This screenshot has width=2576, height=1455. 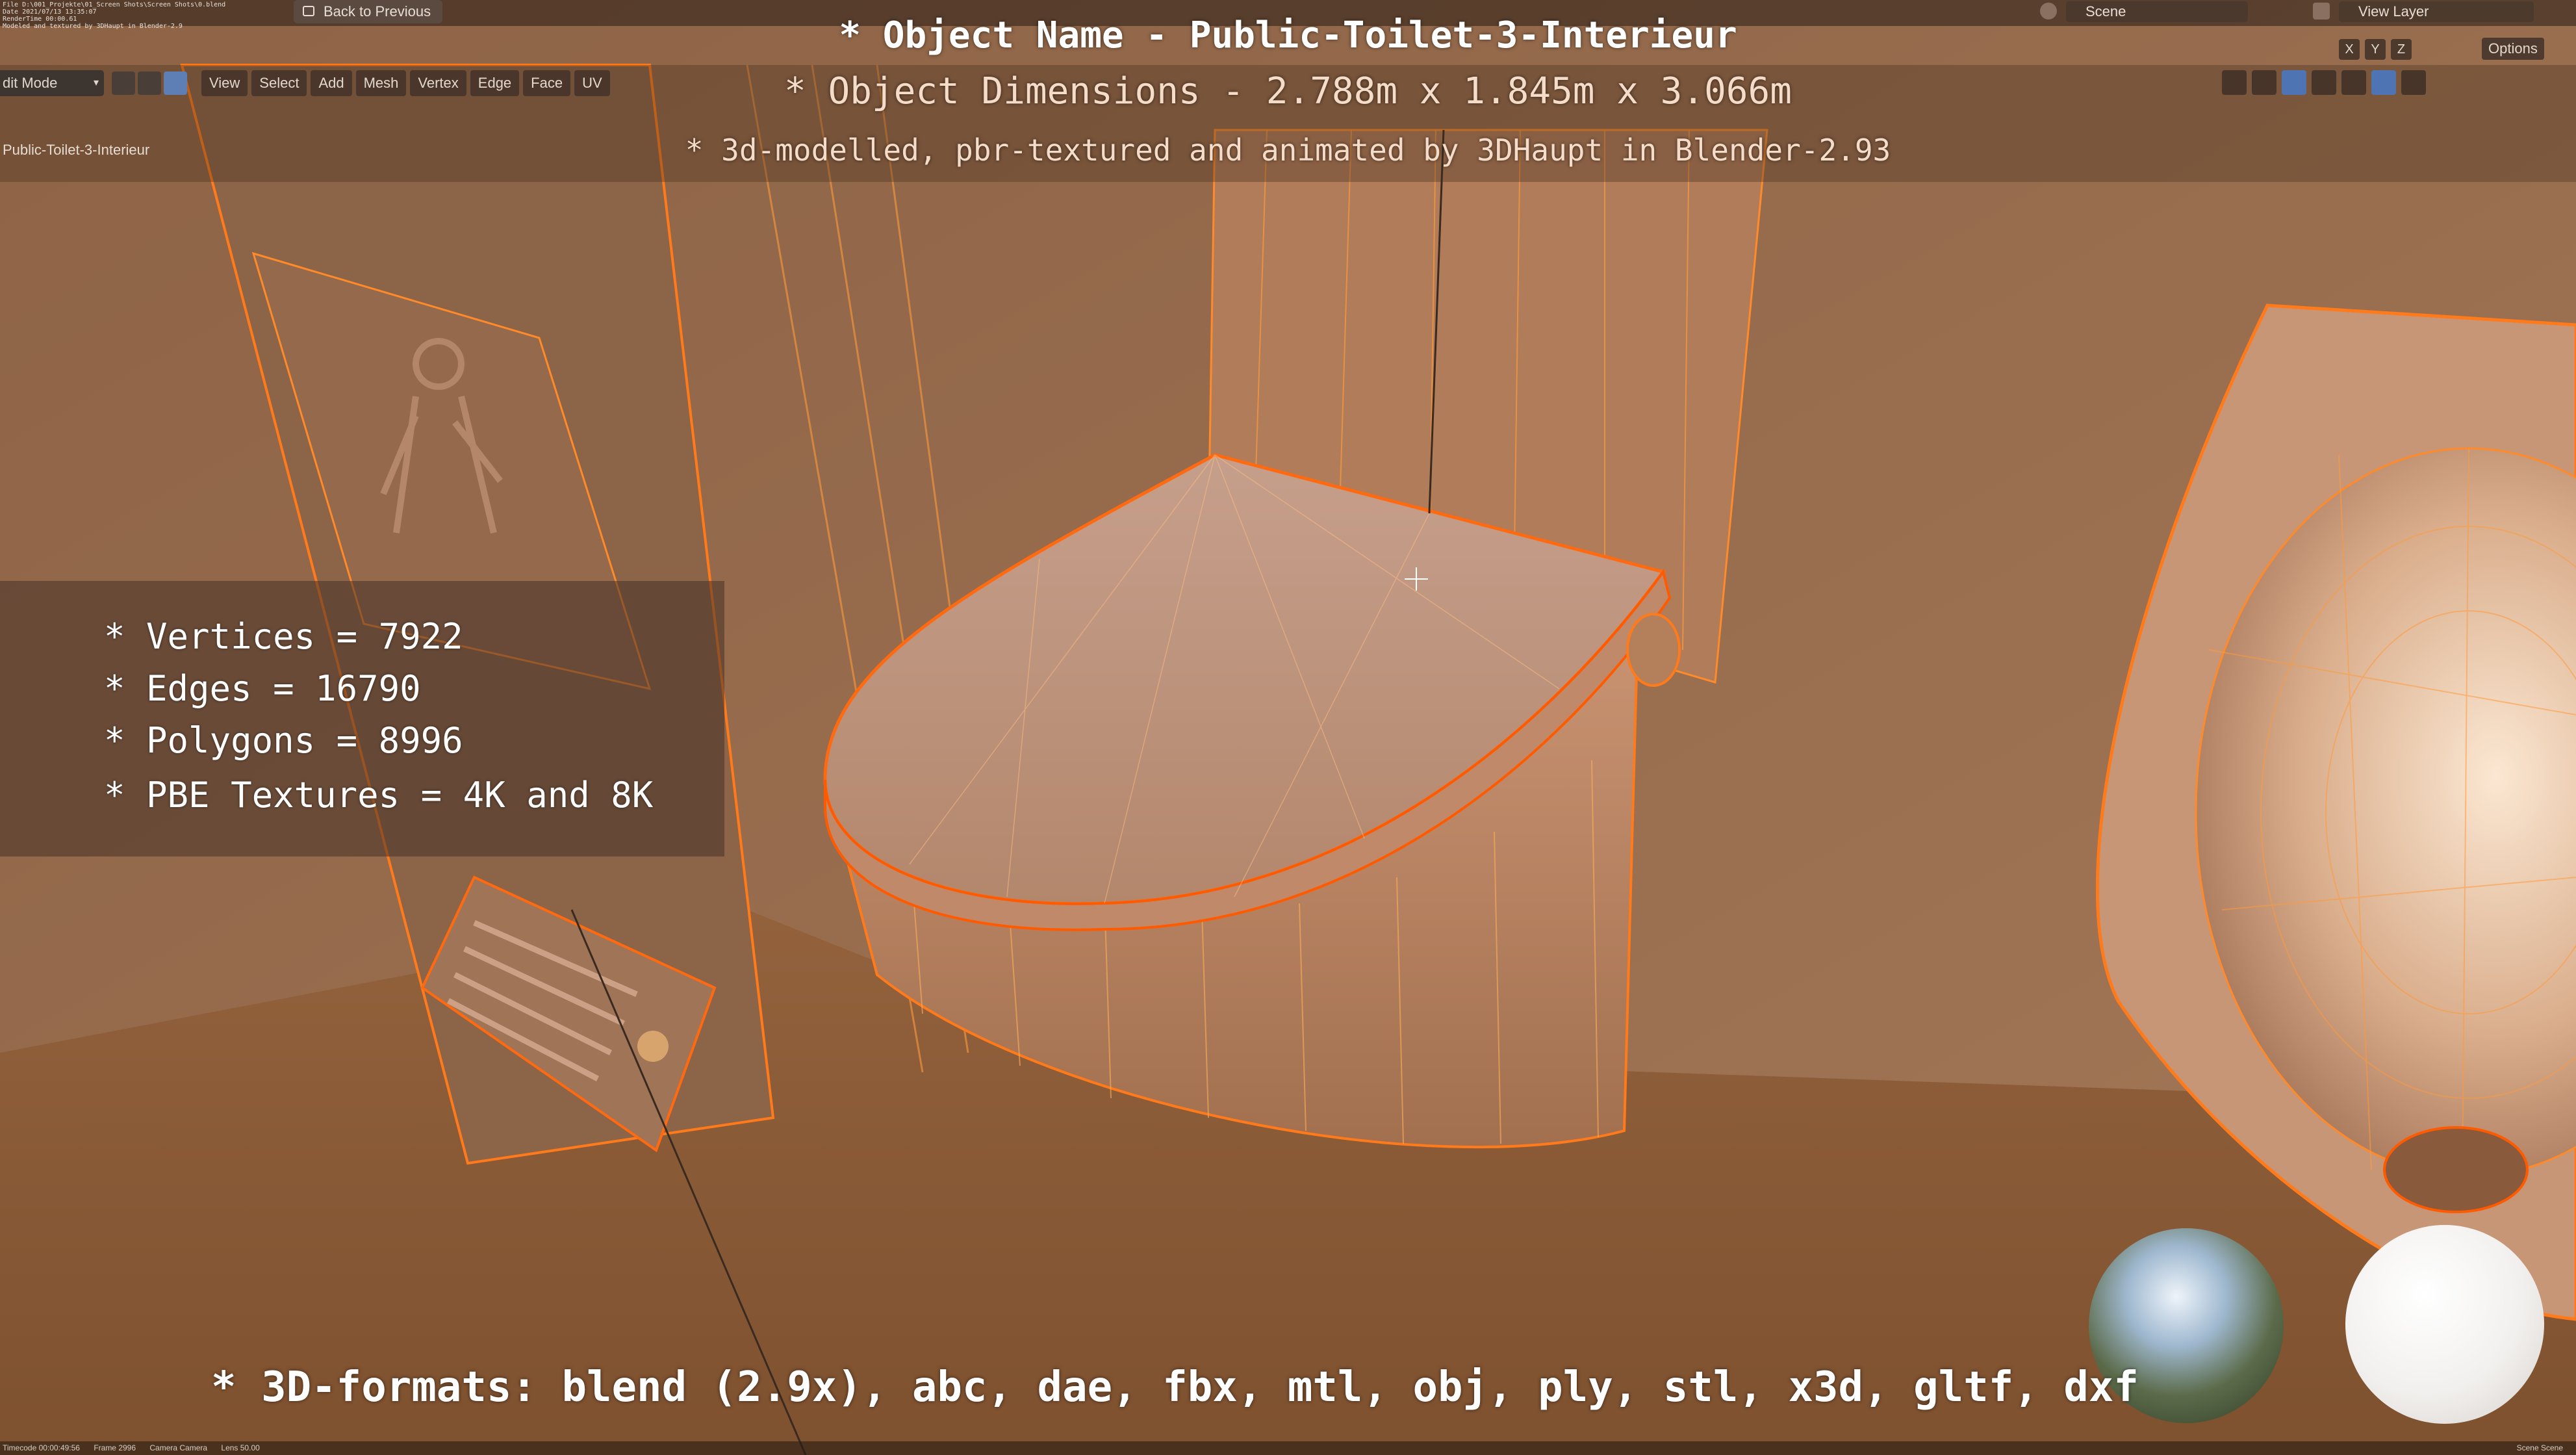 I want to click on frame-text: Frame 2996, so click(x=115, y=1447).